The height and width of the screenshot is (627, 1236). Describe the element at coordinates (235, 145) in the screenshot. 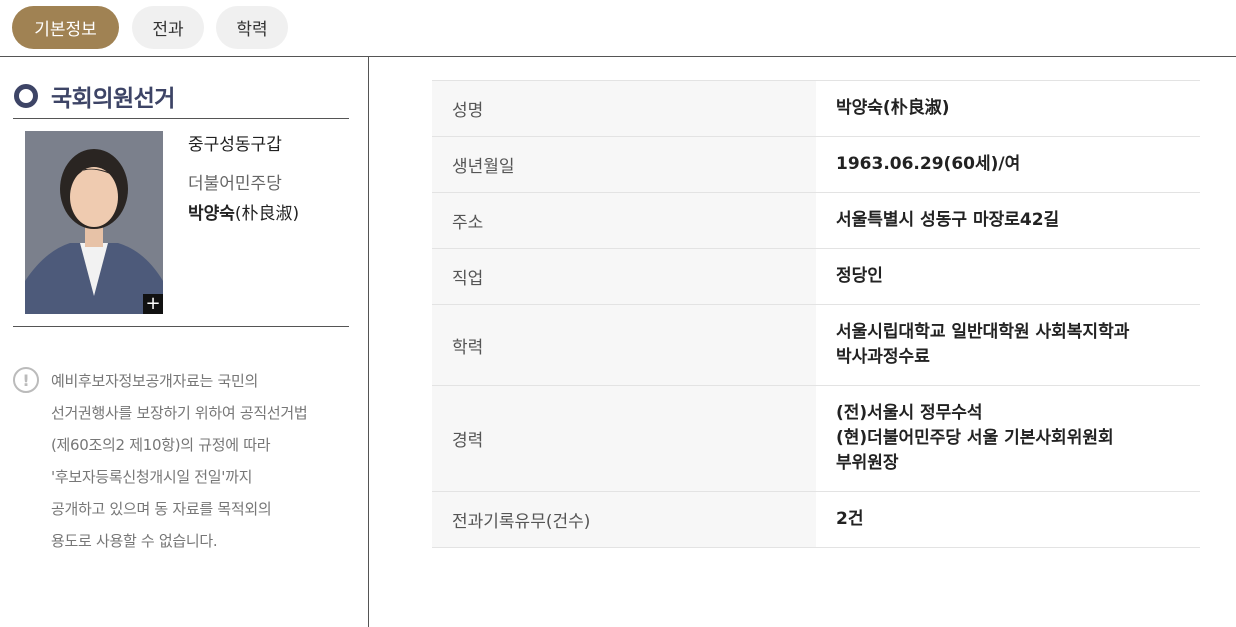

I see `candidate-district: 중구성동구갑` at that location.